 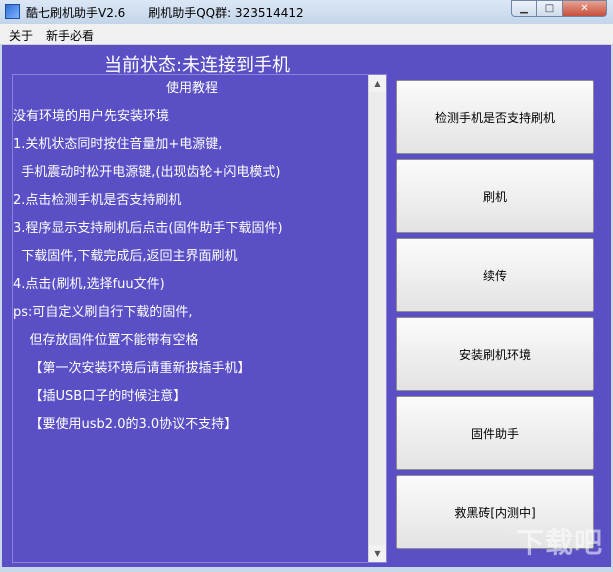 I want to click on maximize-button: □, so click(x=550, y=8).